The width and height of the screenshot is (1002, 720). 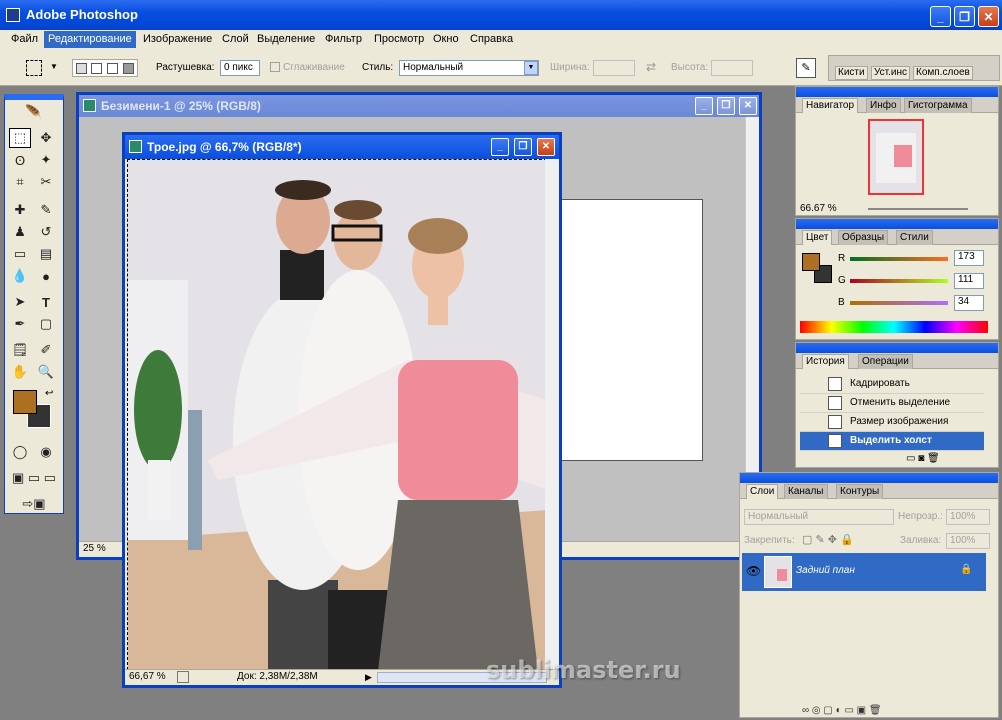 I want to click on document-title-bar: Трое.jpg @ 66,7% (RGB/8*) _ ❐ ✕, so click(x=342, y=147).